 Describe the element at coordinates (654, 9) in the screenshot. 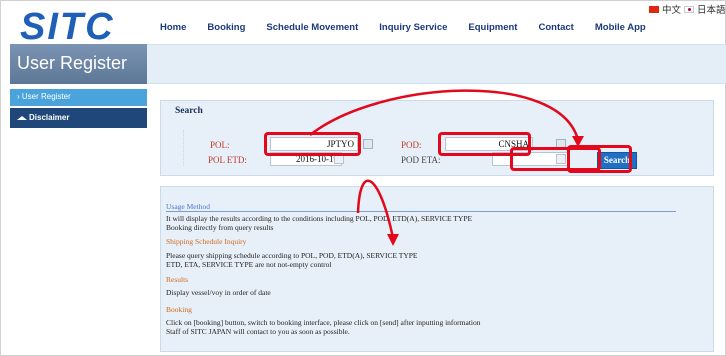

I see `china-flag-icon` at that location.